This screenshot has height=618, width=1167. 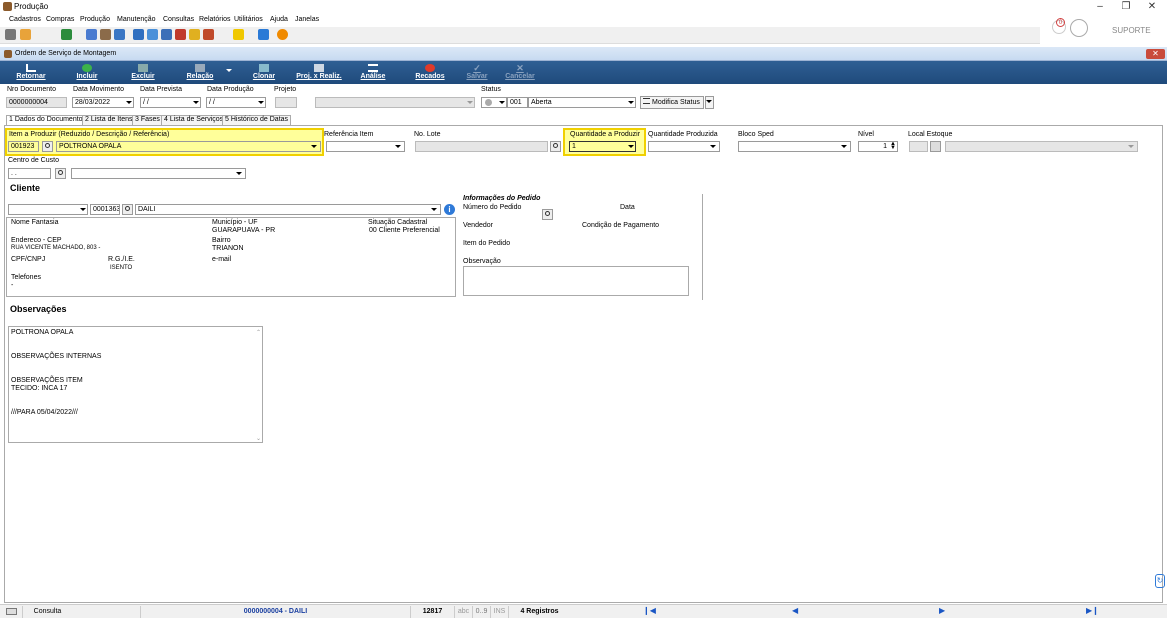 I want to click on data-movimento-field: 28/03/2022, so click(x=103, y=102).